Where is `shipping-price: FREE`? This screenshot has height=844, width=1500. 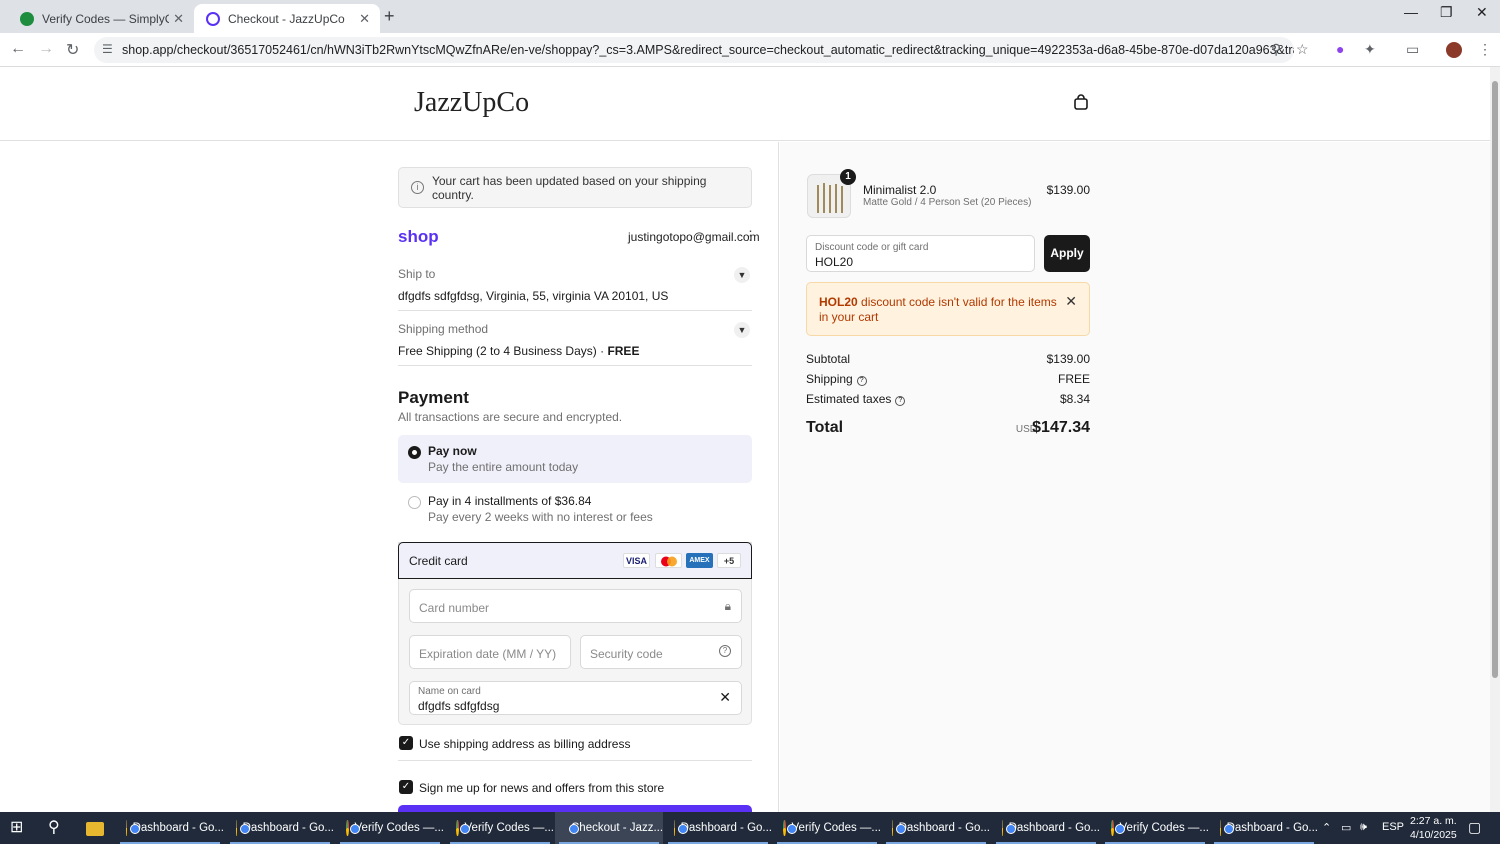 shipping-price: FREE is located at coordinates (623, 351).